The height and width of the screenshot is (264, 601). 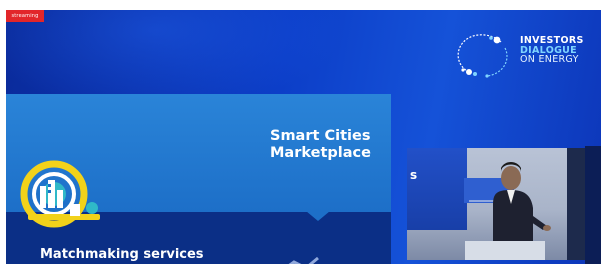 I want to click on investors-dialogue-logo: INVESTORS DIALOGUE ON ENERGY, so click(x=552, y=50).